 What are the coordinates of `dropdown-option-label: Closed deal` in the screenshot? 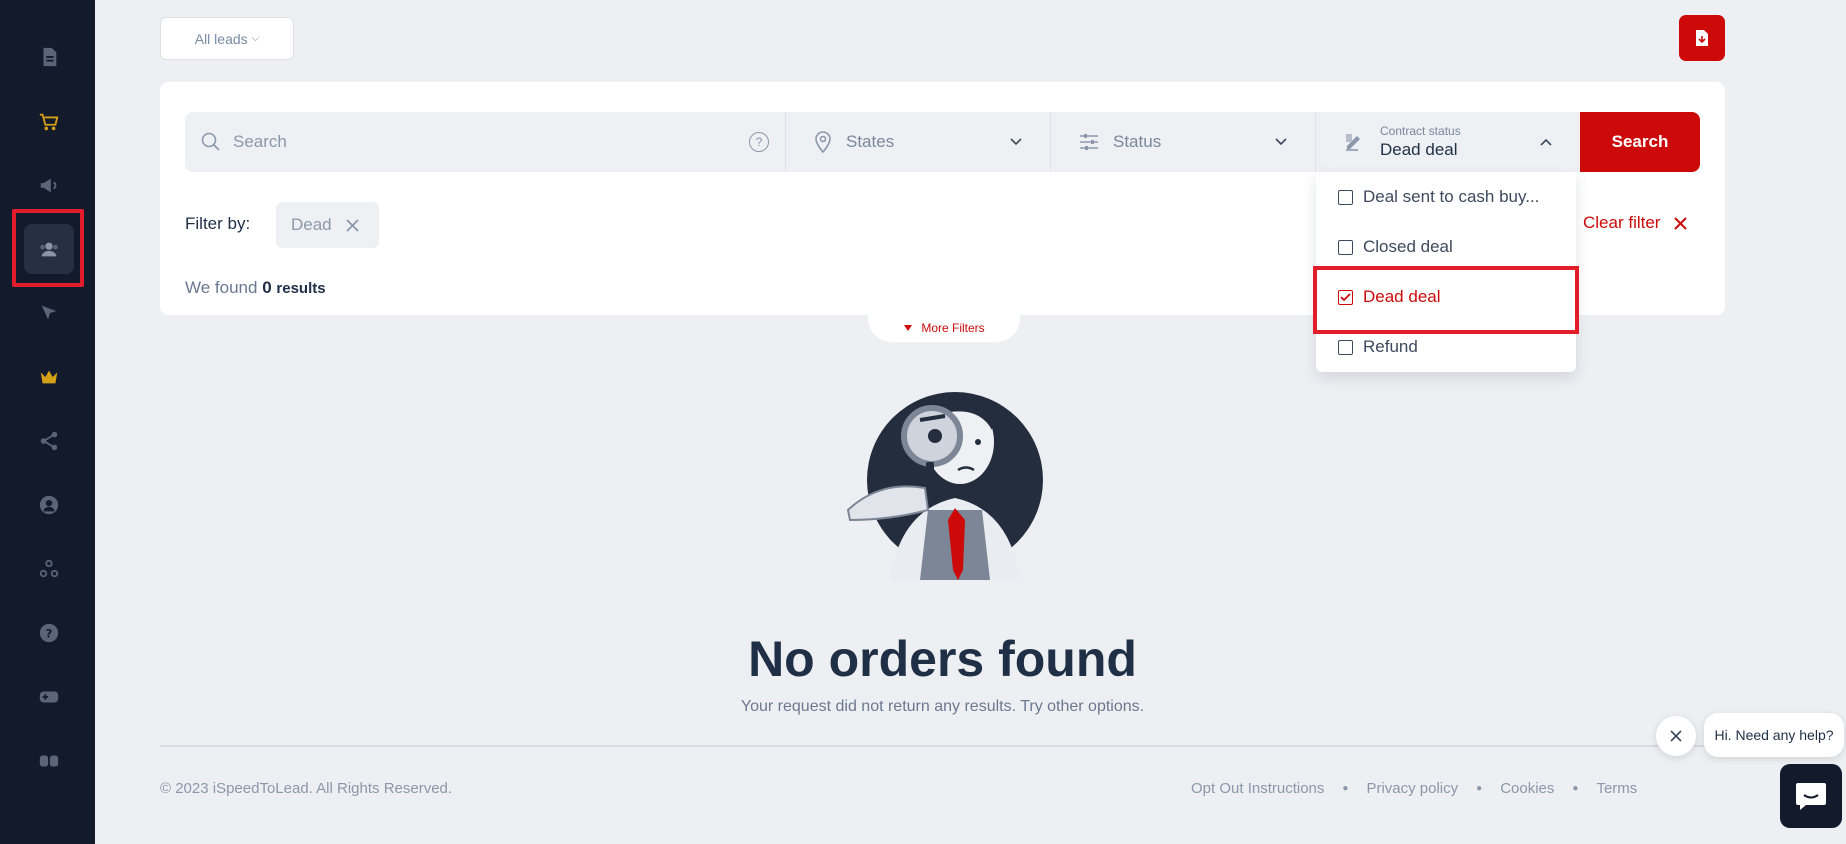 It's located at (1408, 246).